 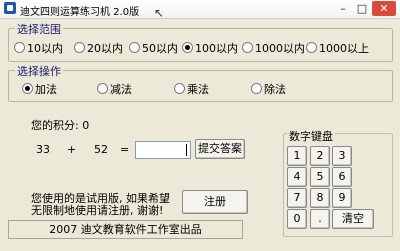 What do you see at coordinates (268, 89) in the screenshot?
I see `operation-option-divide: 除法` at bounding box center [268, 89].